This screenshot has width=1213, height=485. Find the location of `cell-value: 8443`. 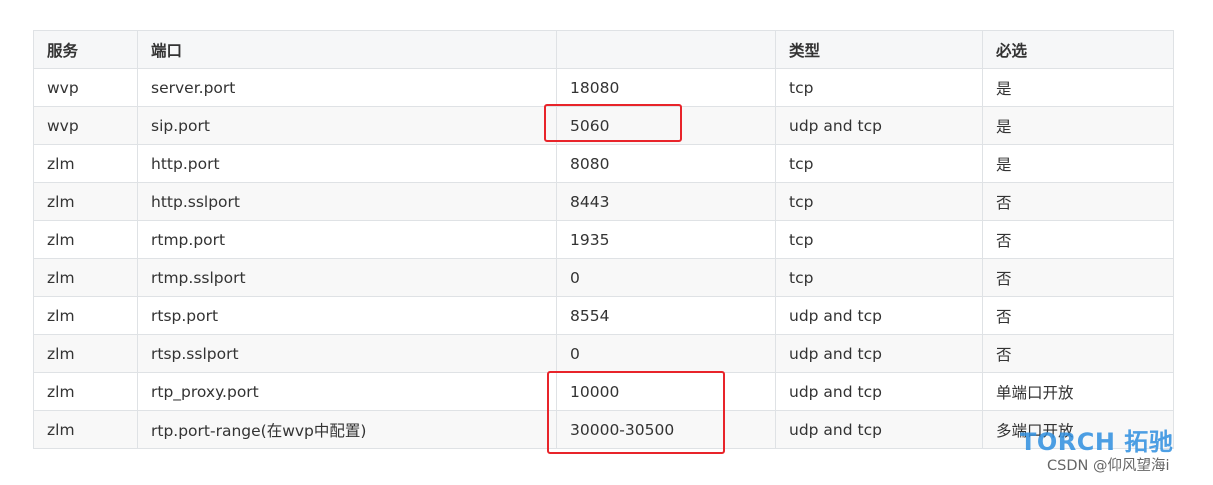

cell-value: 8443 is located at coordinates (666, 201).